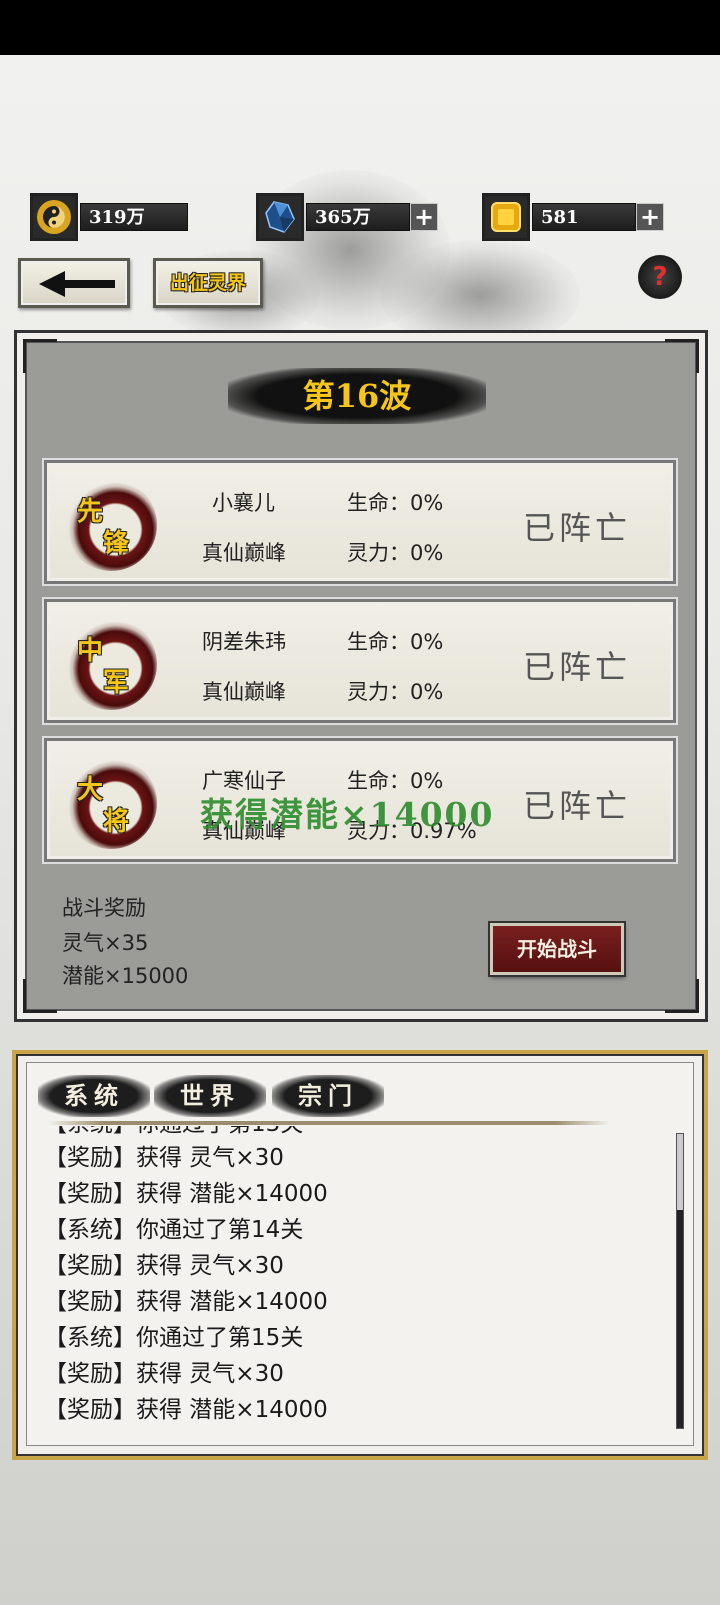  I want to click on enemy-name: 小襄儿, so click(243, 503).